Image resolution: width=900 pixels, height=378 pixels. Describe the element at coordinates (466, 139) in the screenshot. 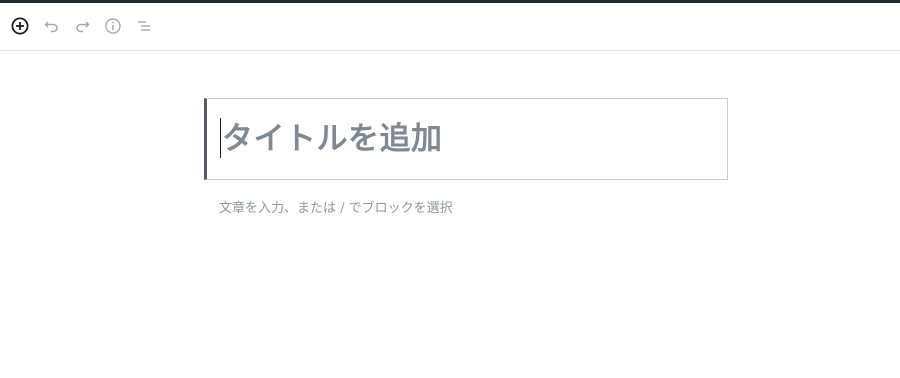

I see `post-title-field: タイトルを追加` at that location.